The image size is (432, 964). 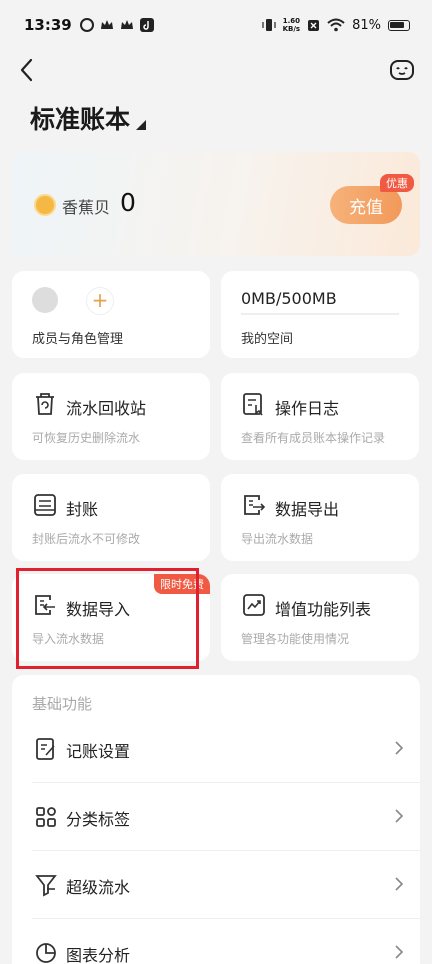 I want to click on card-title: 封账, so click(x=82, y=509).